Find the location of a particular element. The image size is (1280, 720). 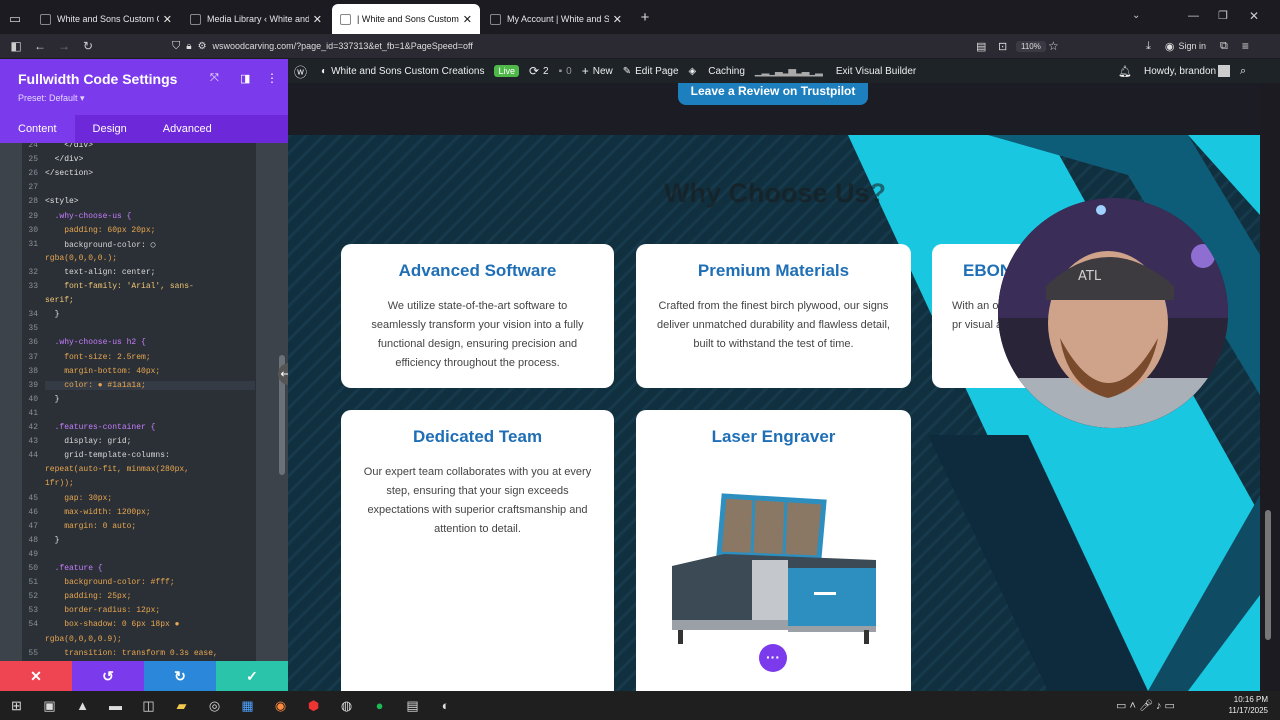

code-line: padding: 60px 20px; is located at coordinates (100, 230).